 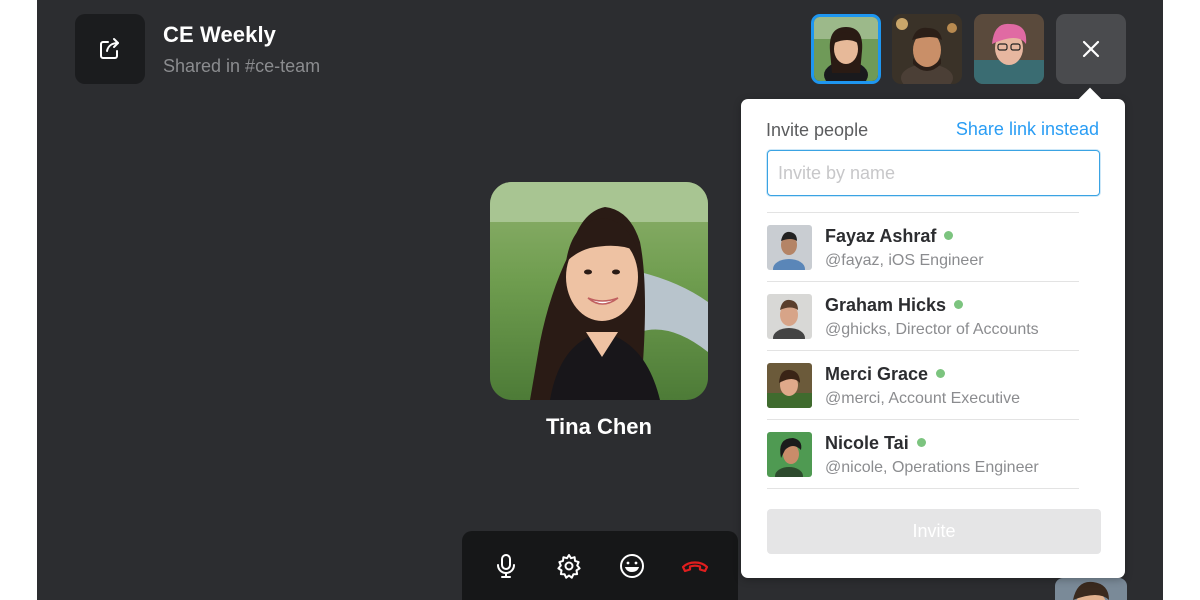 I want to click on hang-up-button, so click(x=695, y=566).